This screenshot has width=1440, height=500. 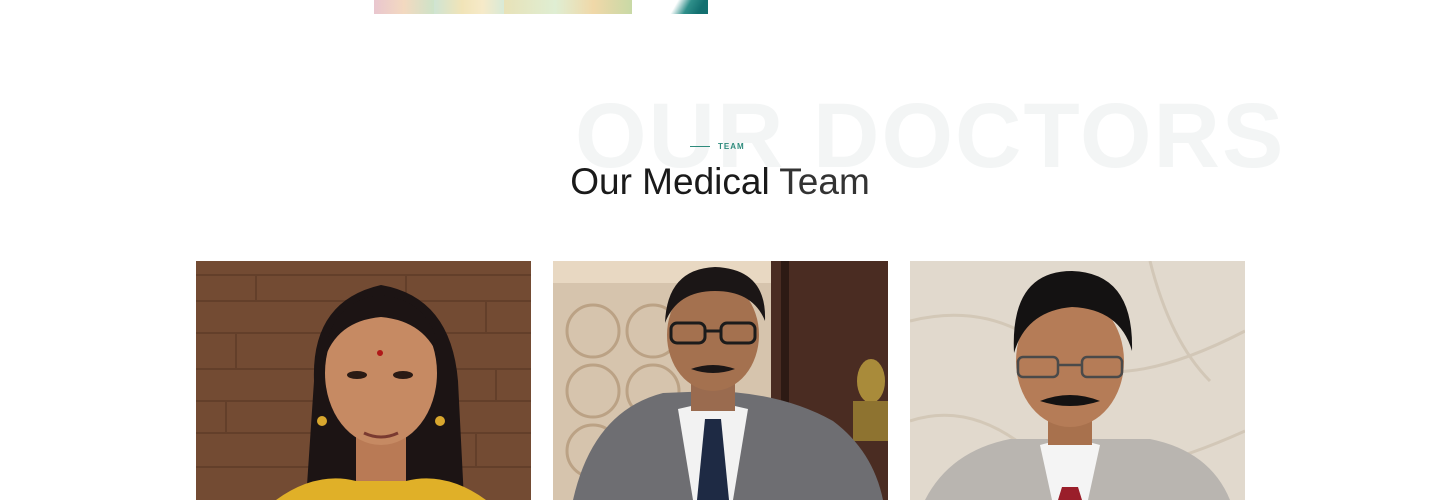 I want to click on section-title: Our Medical Team, so click(x=720, y=182).